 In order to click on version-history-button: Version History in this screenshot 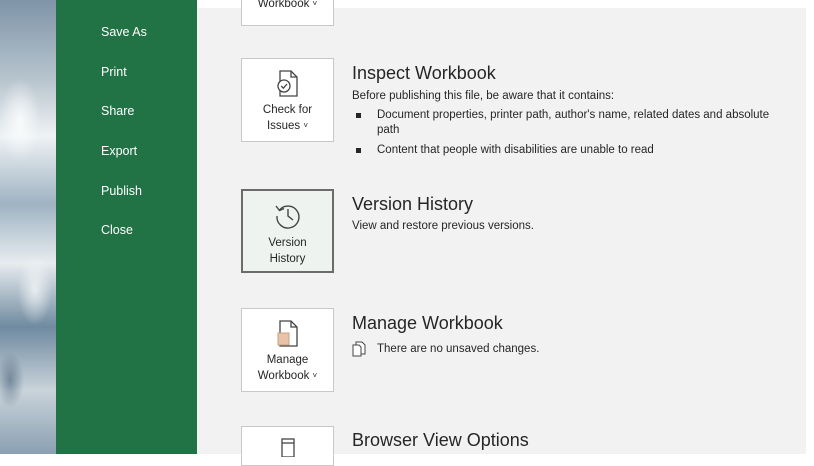, I will do `click(287, 231)`.